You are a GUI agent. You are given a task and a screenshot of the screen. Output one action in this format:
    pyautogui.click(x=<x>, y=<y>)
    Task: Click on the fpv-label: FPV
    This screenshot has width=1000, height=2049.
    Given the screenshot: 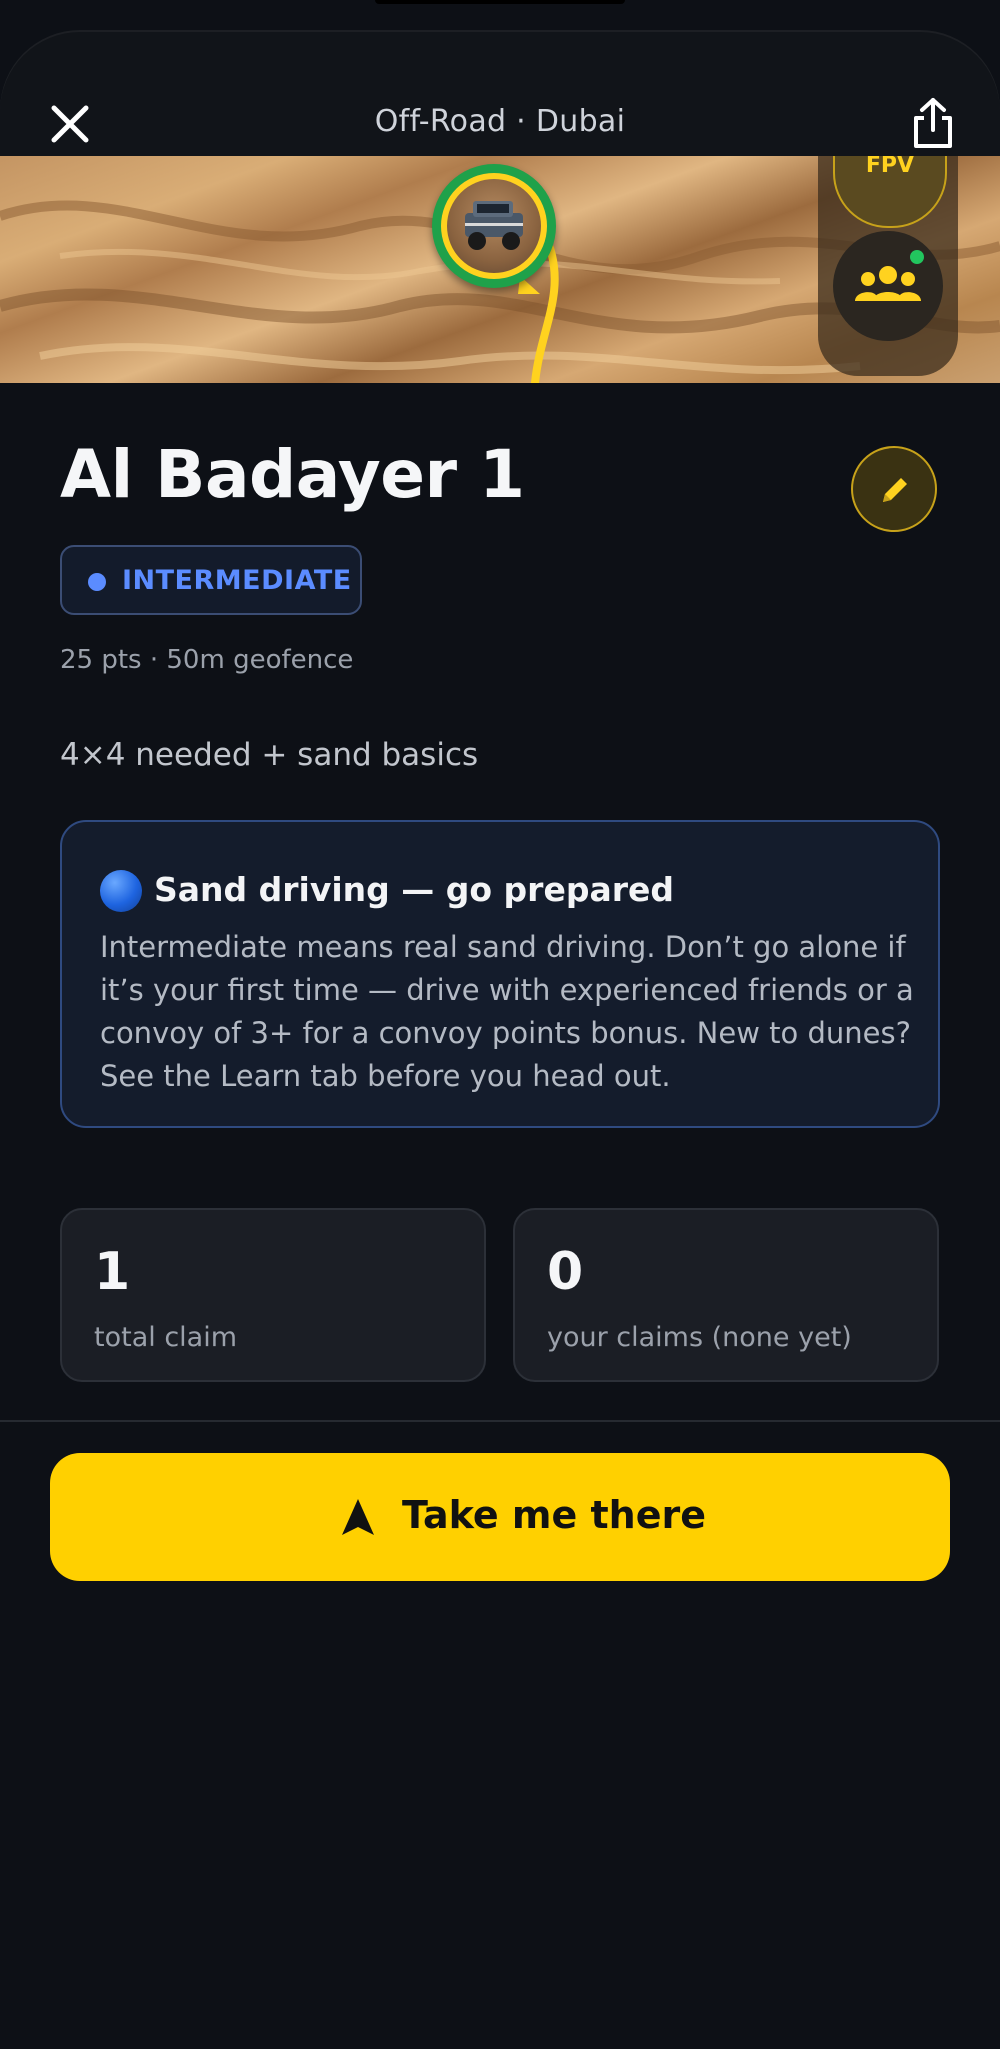 What is the action you would take?
    pyautogui.click(x=890, y=167)
    